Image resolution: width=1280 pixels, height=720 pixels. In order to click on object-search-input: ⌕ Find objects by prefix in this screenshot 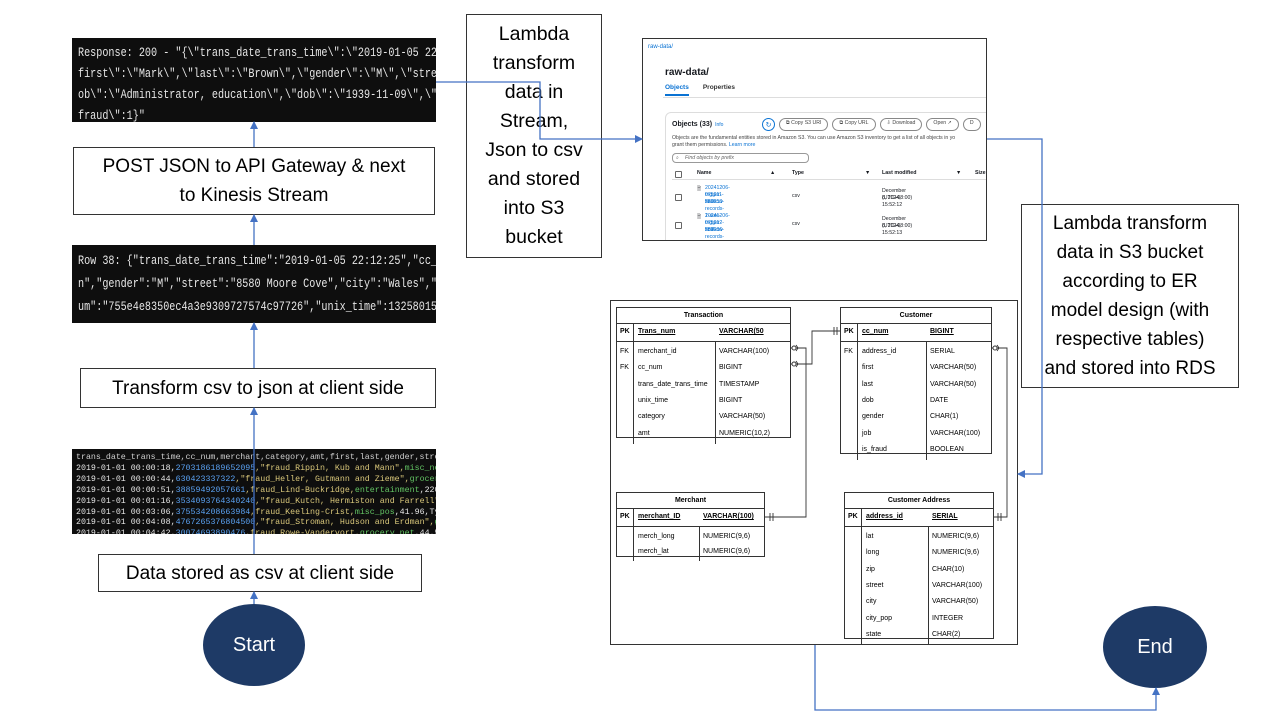, I will do `click(740, 158)`.